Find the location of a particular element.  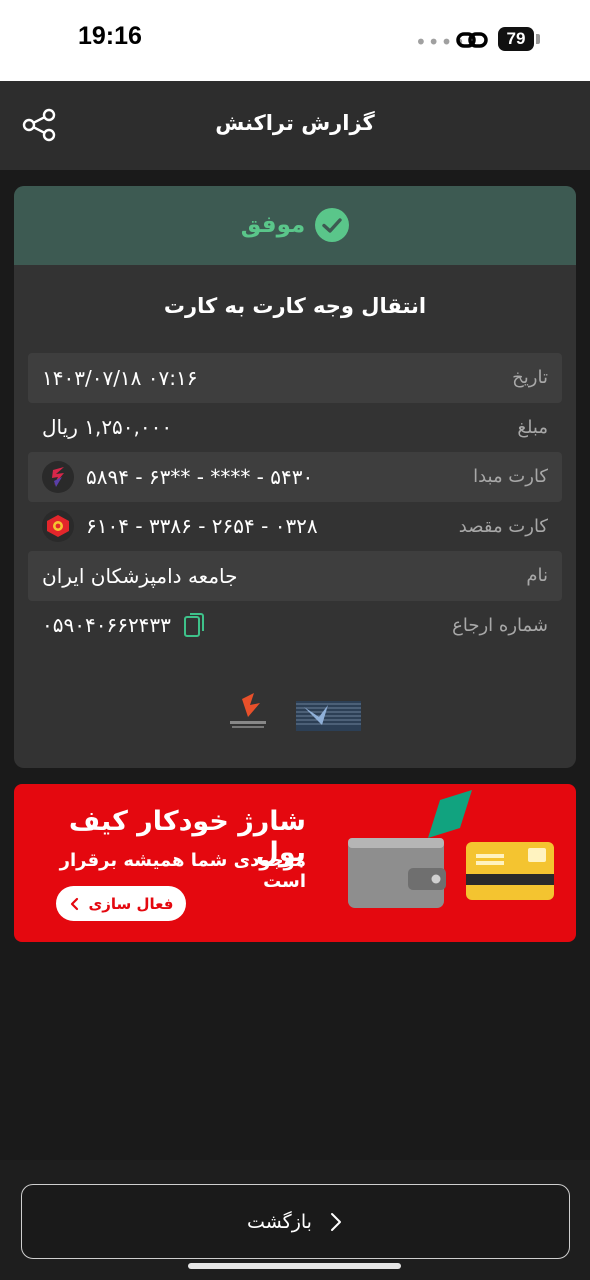

link-icon is located at coordinates (472, 40).